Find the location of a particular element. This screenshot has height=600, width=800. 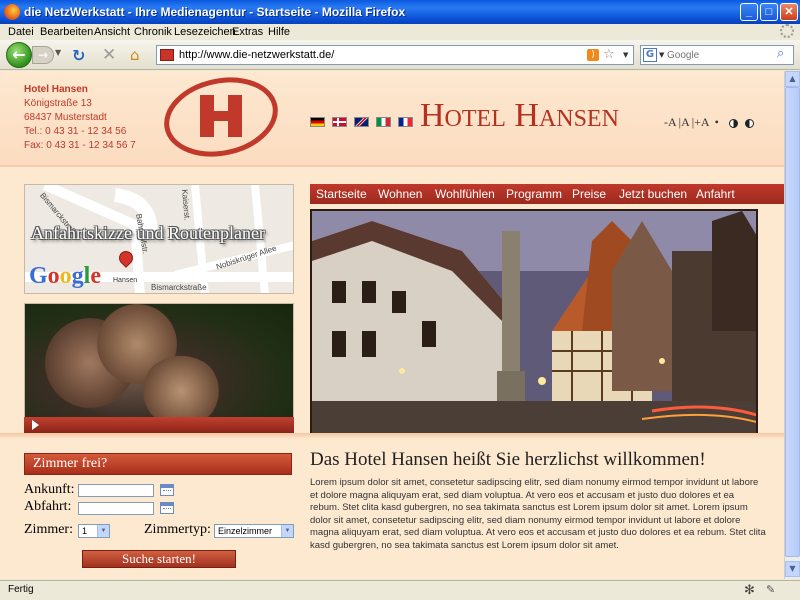

flag-dk-icon is located at coordinates (339, 122).